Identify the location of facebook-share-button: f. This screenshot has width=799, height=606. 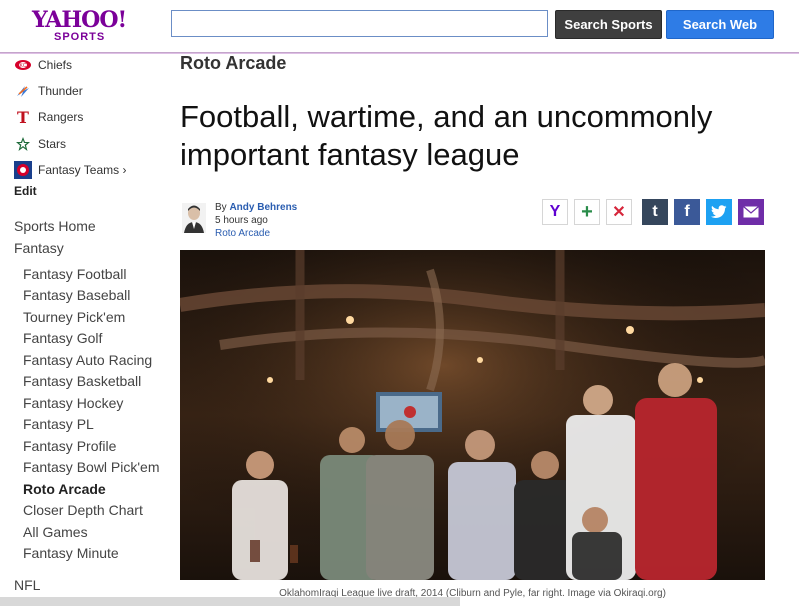
(687, 212).